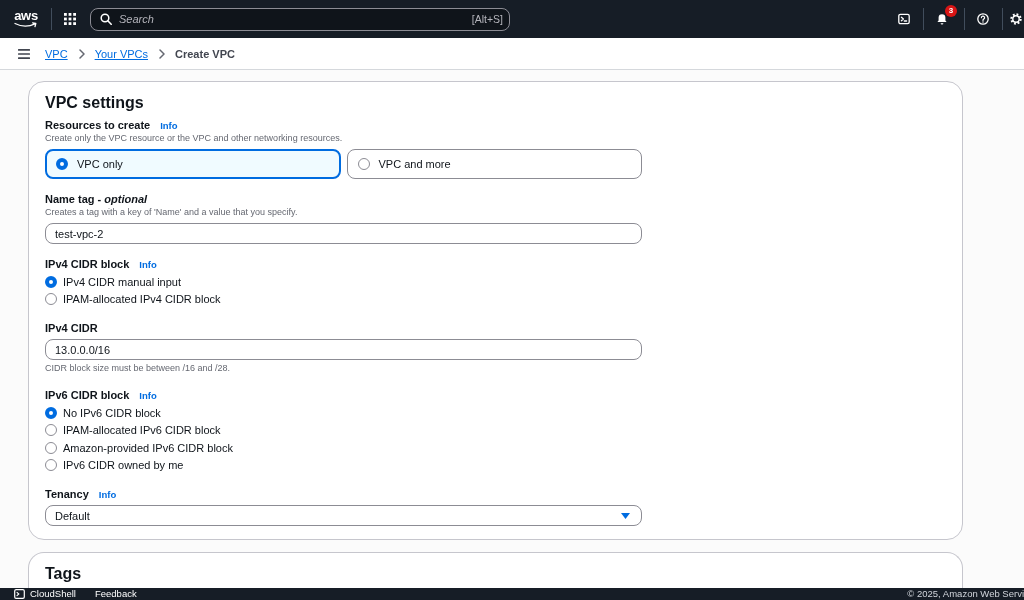  What do you see at coordinates (295, 19) in the screenshot?
I see `search-input: Search` at bounding box center [295, 19].